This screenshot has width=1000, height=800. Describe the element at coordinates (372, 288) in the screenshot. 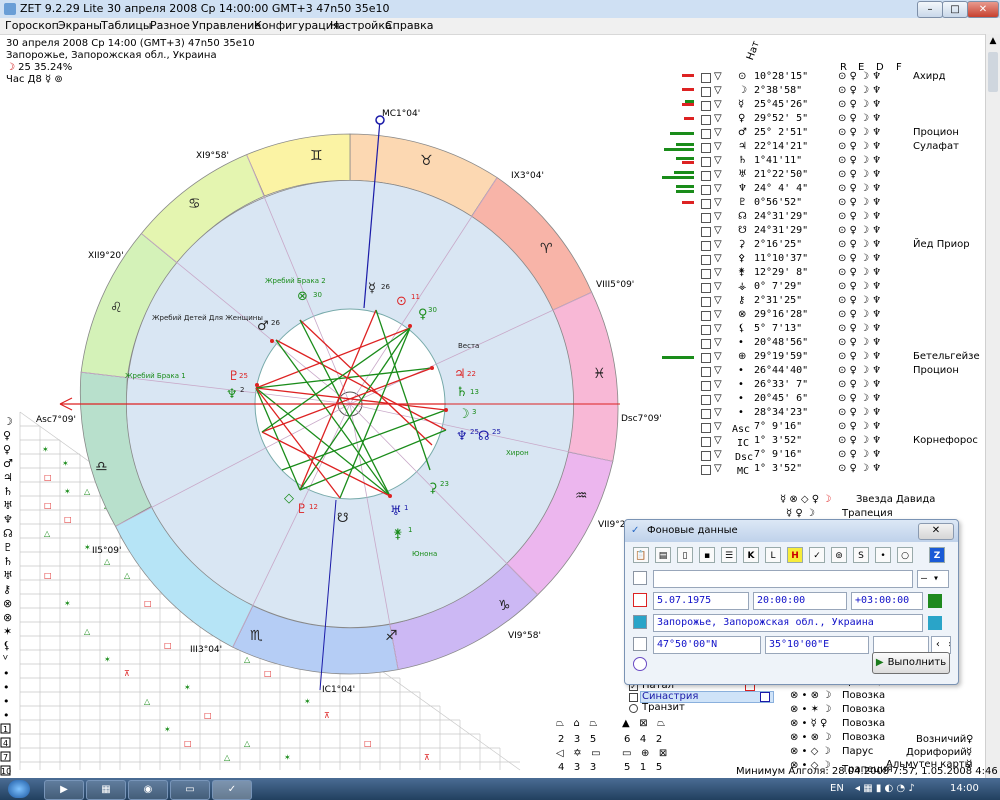

I see `mercury-icon: ☿` at that location.